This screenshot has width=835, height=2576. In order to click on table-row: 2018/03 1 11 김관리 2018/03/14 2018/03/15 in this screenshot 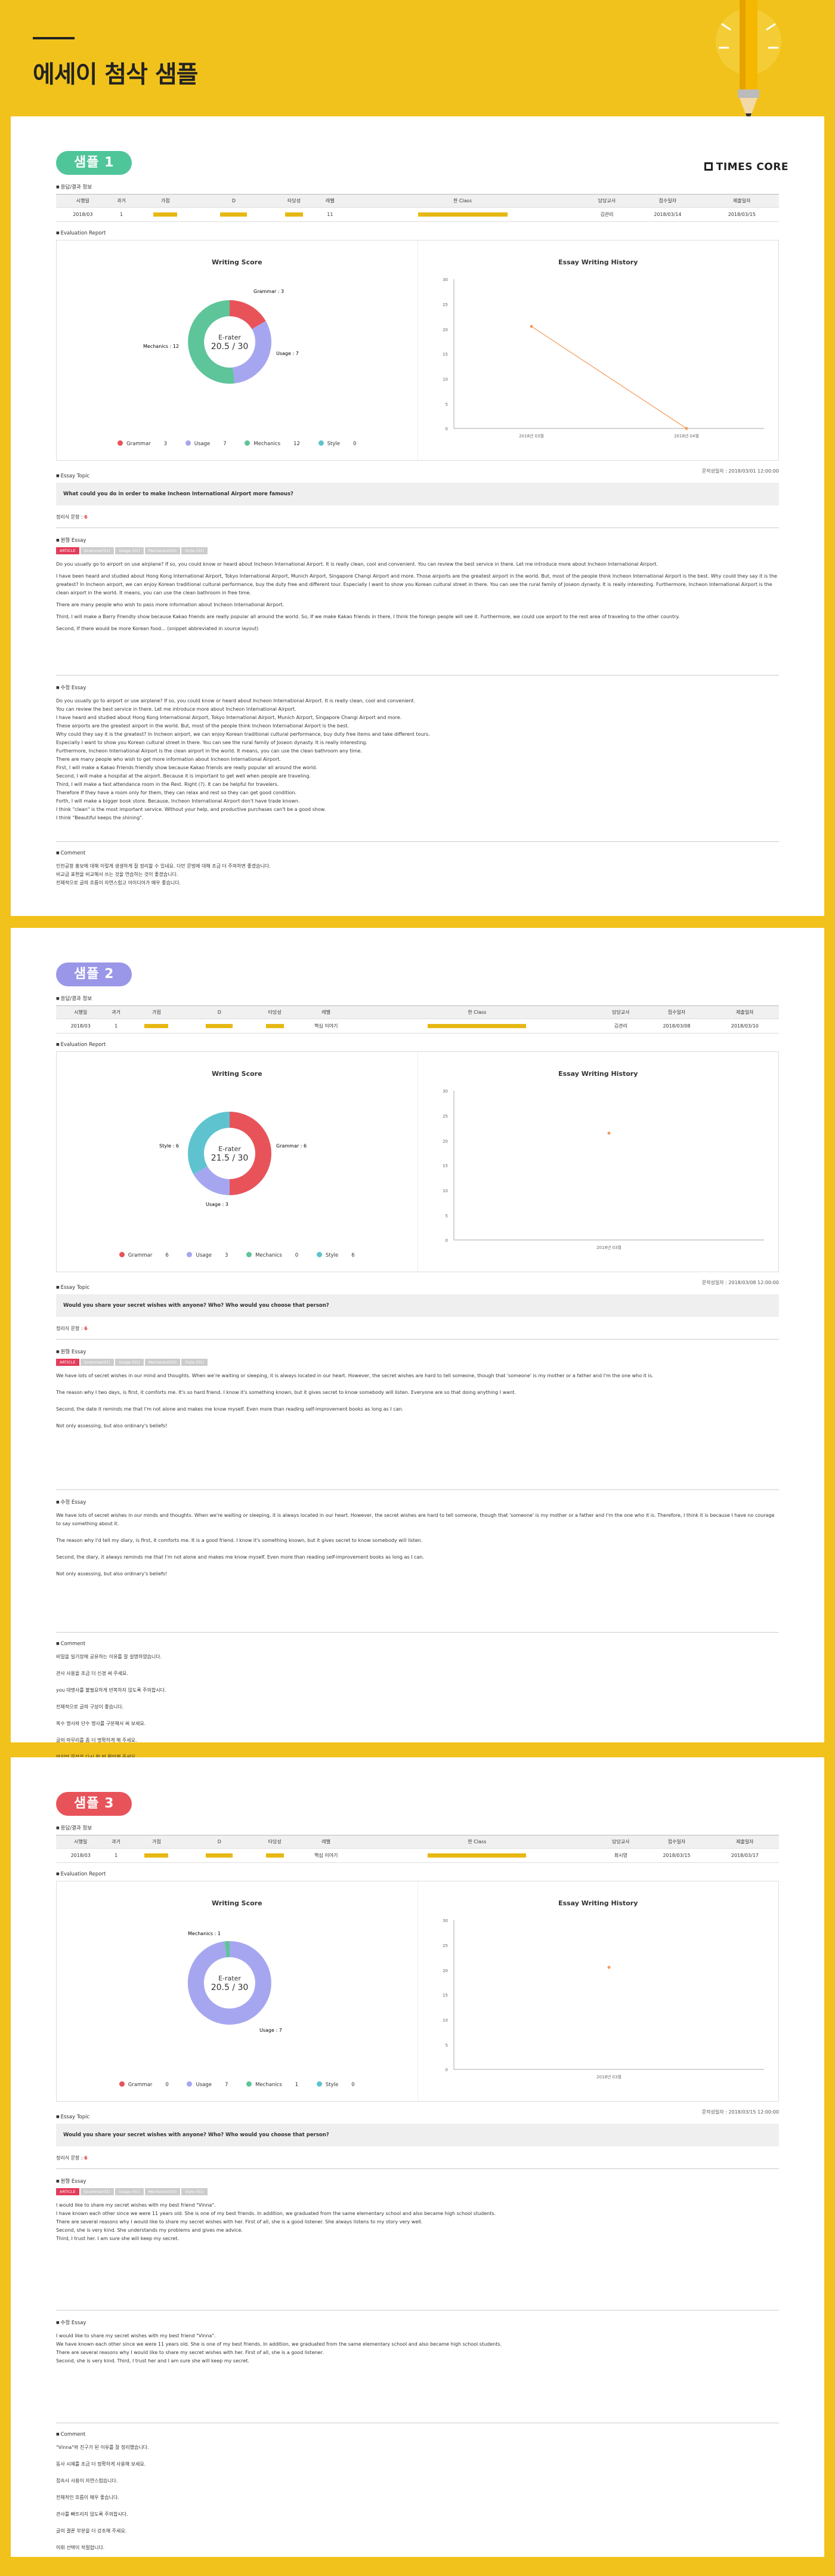, I will do `click(417, 215)`.